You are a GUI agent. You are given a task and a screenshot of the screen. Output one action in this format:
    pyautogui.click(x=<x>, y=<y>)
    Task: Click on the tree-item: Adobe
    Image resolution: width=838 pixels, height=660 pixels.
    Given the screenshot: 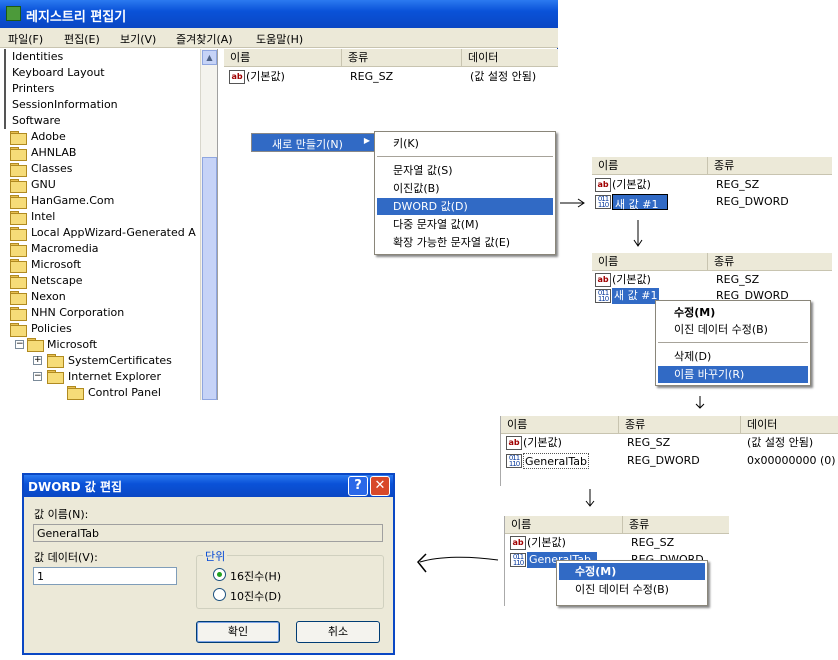 What is the action you would take?
    pyautogui.click(x=48, y=137)
    